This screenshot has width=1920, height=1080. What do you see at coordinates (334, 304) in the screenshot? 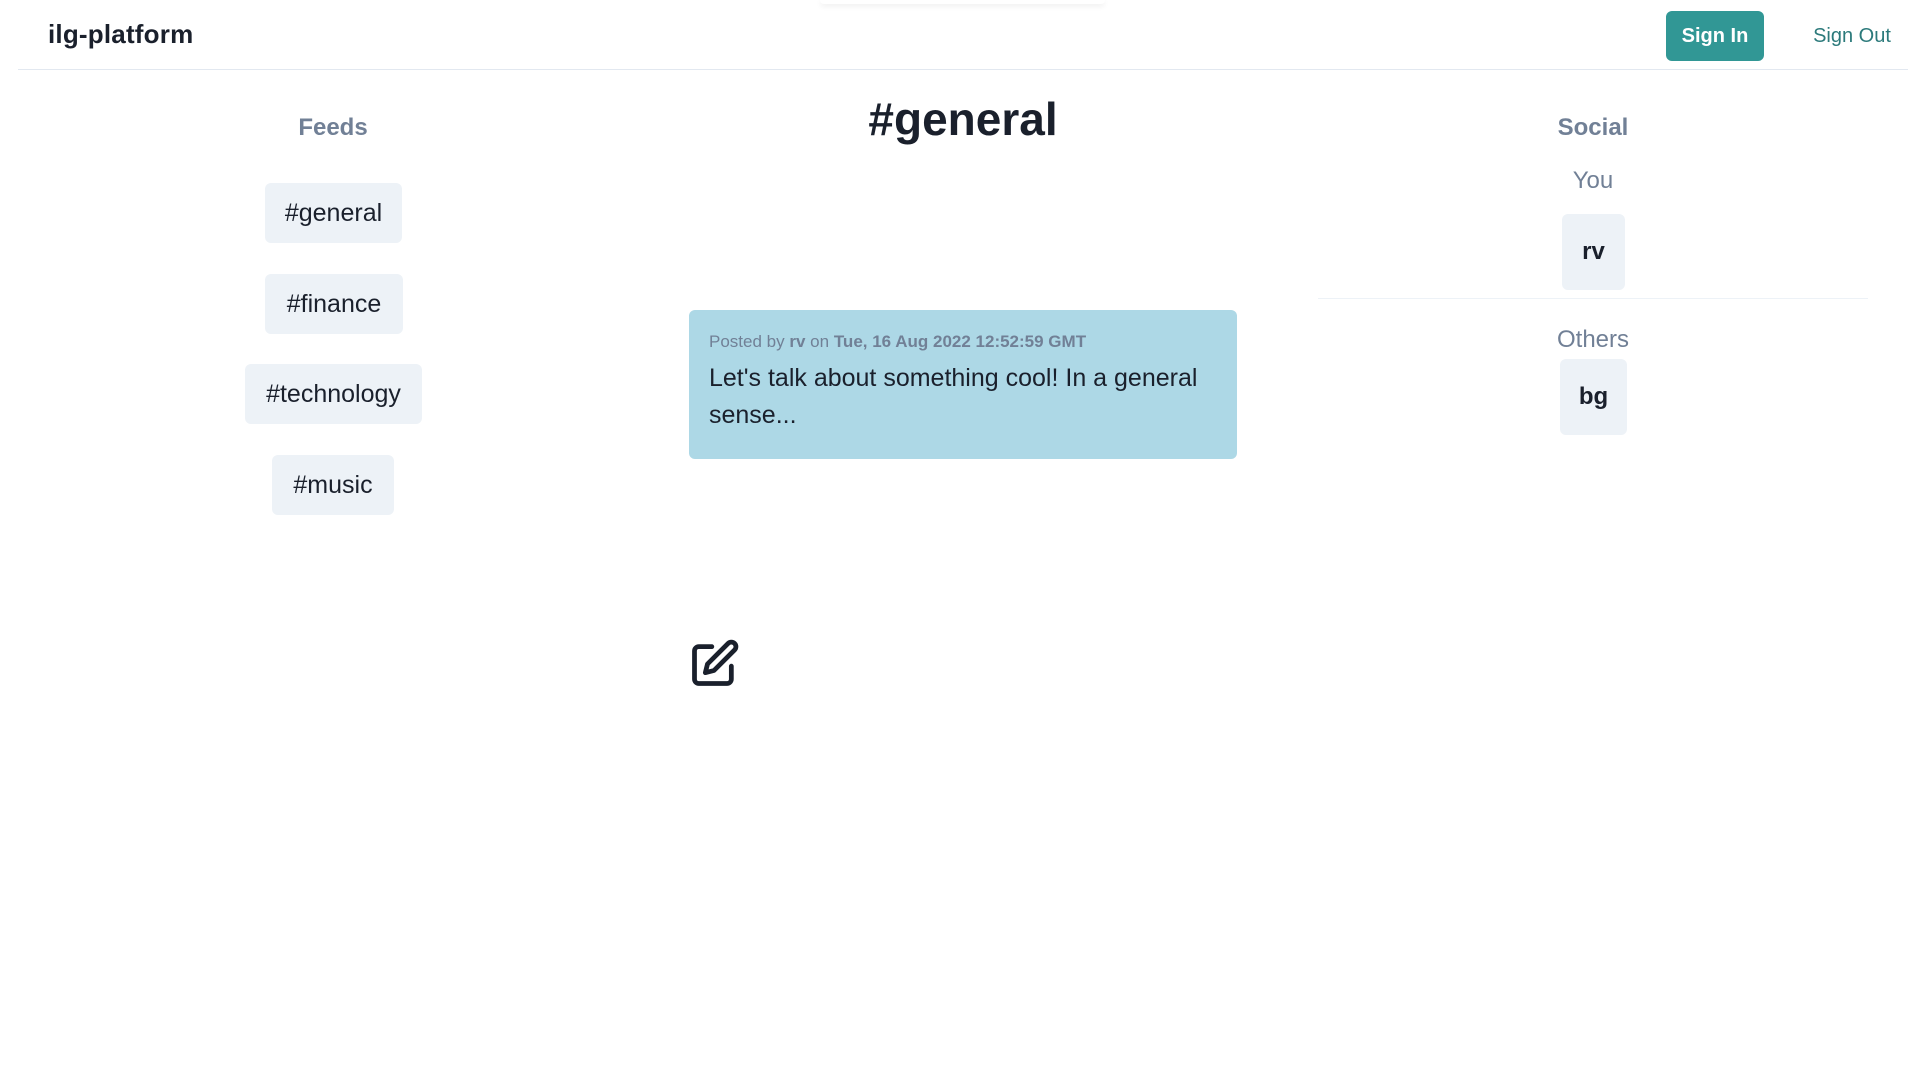
I see `feed-item-finance: #finance` at bounding box center [334, 304].